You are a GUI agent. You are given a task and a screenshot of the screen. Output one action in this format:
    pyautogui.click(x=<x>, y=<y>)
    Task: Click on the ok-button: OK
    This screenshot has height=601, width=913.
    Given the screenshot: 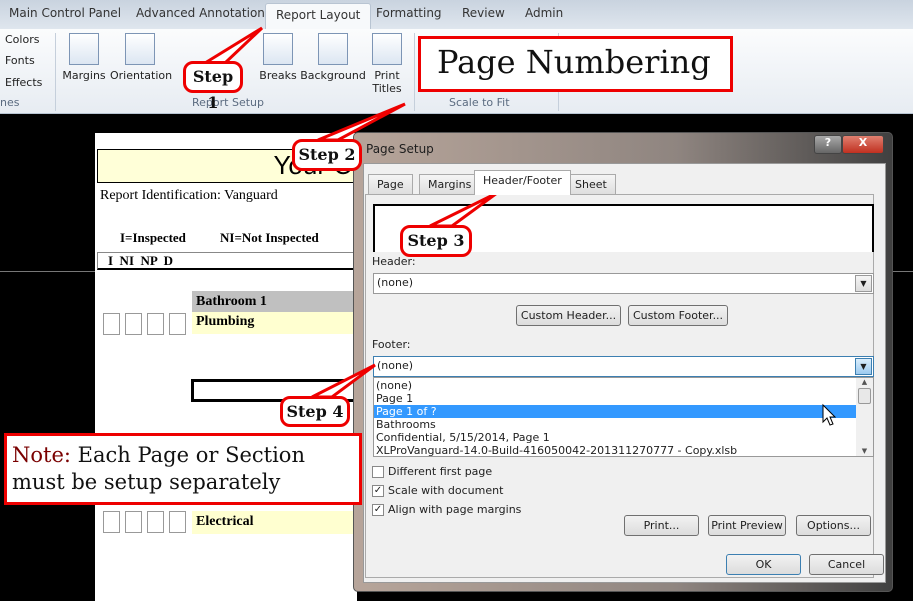 What is the action you would take?
    pyautogui.click(x=763, y=564)
    